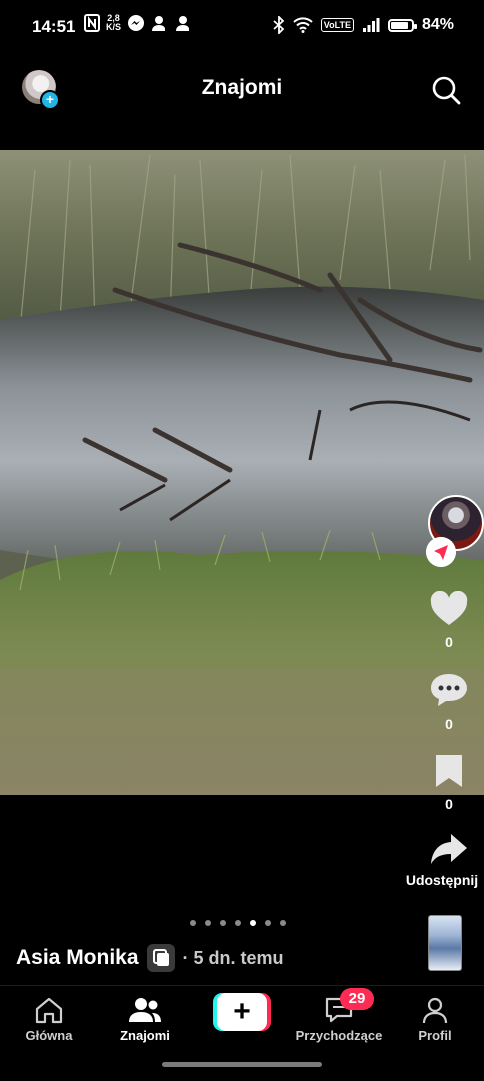 The width and height of the screenshot is (484, 1081). I want to click on share-button: Udostępnij, so click(445, 859).